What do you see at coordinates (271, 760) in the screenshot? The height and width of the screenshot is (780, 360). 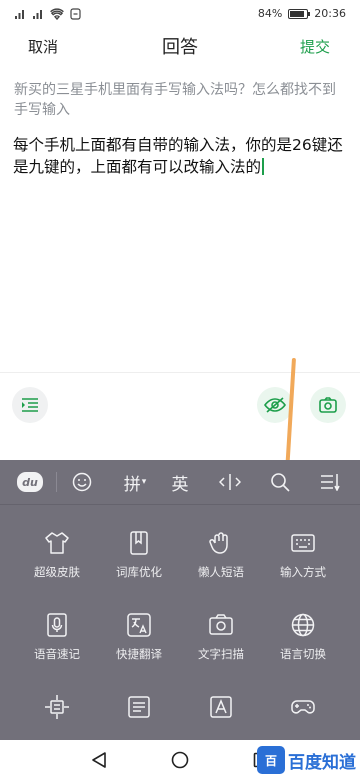 I see `watermark-logo: 百` at bounding box center [271, 760].